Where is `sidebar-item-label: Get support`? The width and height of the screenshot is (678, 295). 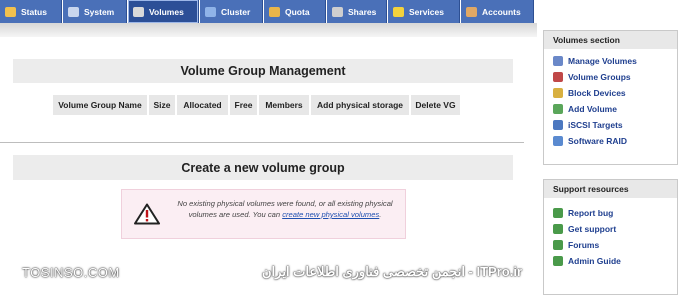
sidebar-item-label: Get support is located at coordinates (592, 229).